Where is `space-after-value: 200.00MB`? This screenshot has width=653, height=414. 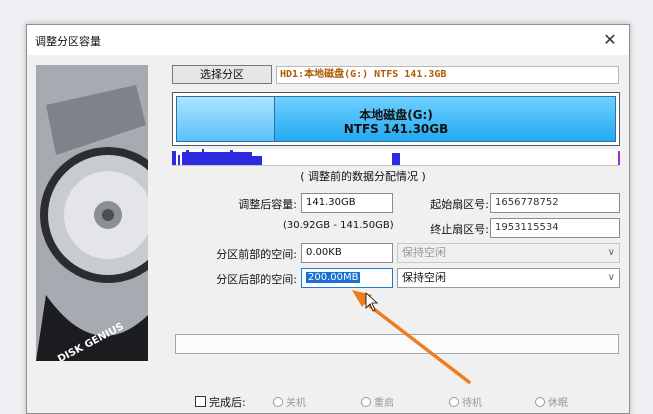 space-after-value: 200.00MB is located at coordinates (333, 277).